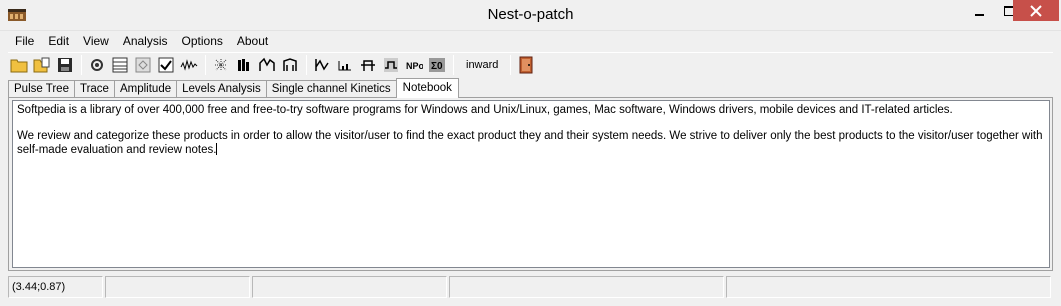 Image resolution: width=1061 pixels, height=306 pixels. What do you see at coordinates (217, 149) in the screenshot?
I see `text-caret` at bounding box center [217, 149].